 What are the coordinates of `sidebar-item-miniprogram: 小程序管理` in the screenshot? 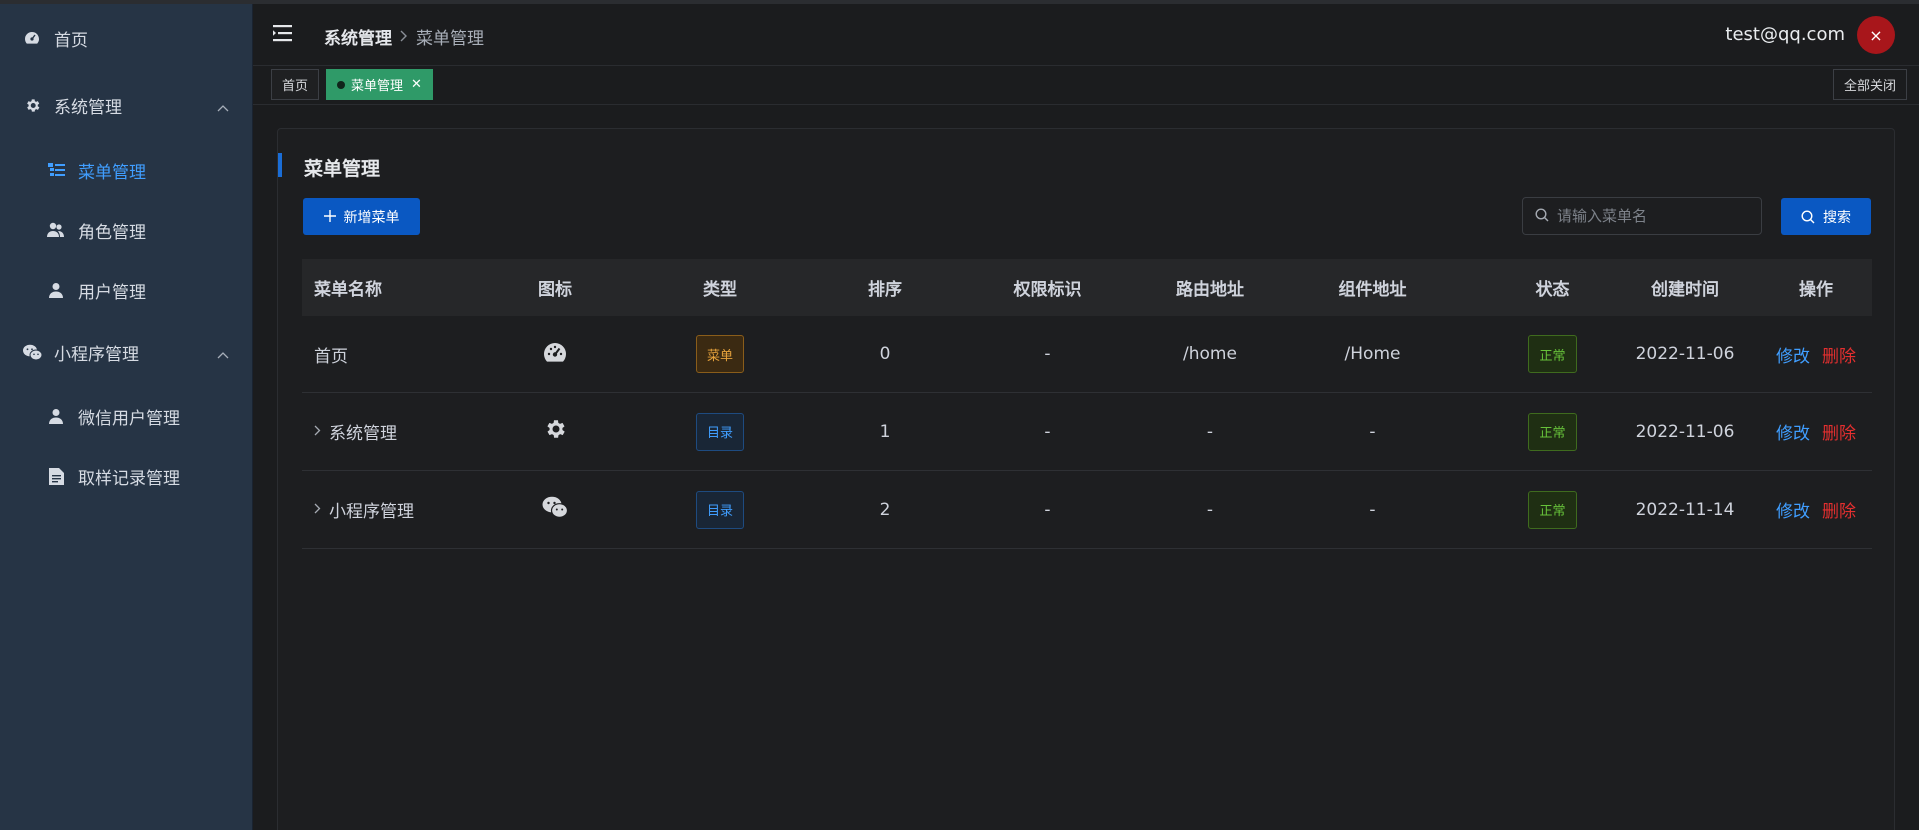 It's located at (126, 352).